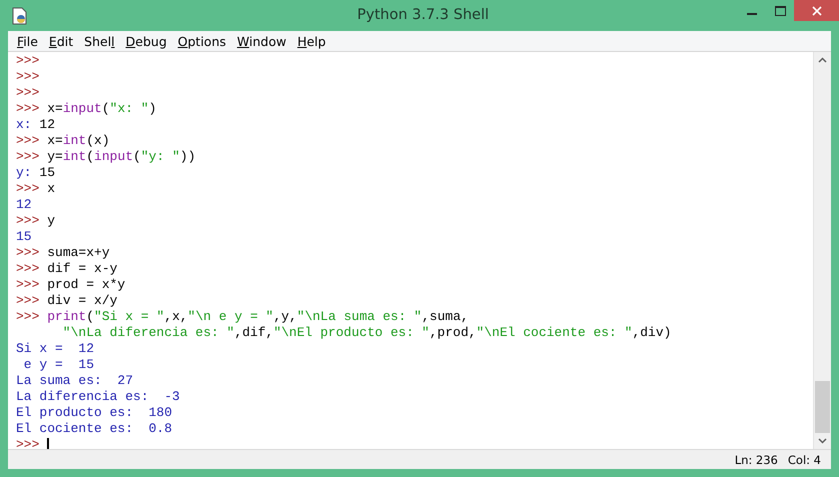 Image resolution: width=839 pixels, height=477 pixels. Describe the element at coordinates (101, 41) in the screenshot. I see `menu-item: Shell` at that location.